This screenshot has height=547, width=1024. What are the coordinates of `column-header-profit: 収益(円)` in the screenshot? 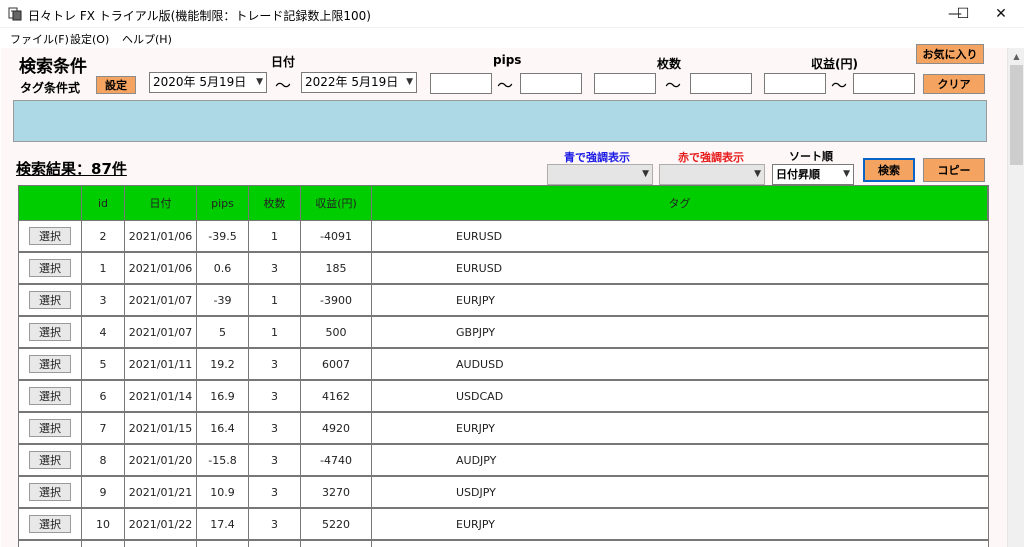 It's located at (336, 203).